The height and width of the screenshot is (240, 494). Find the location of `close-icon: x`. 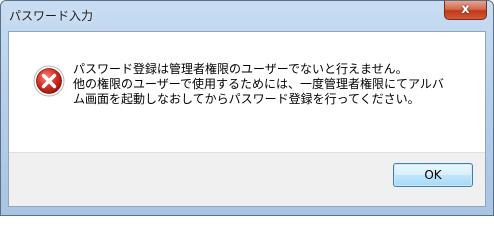

close-icon: x is located at coordinates (465, 9).